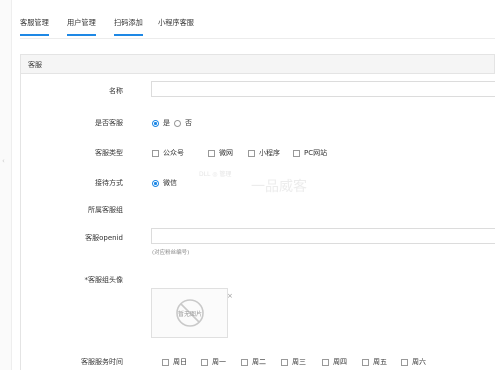  I want to click on avatar-placeholder: 暂无图片, so click(189, 313).